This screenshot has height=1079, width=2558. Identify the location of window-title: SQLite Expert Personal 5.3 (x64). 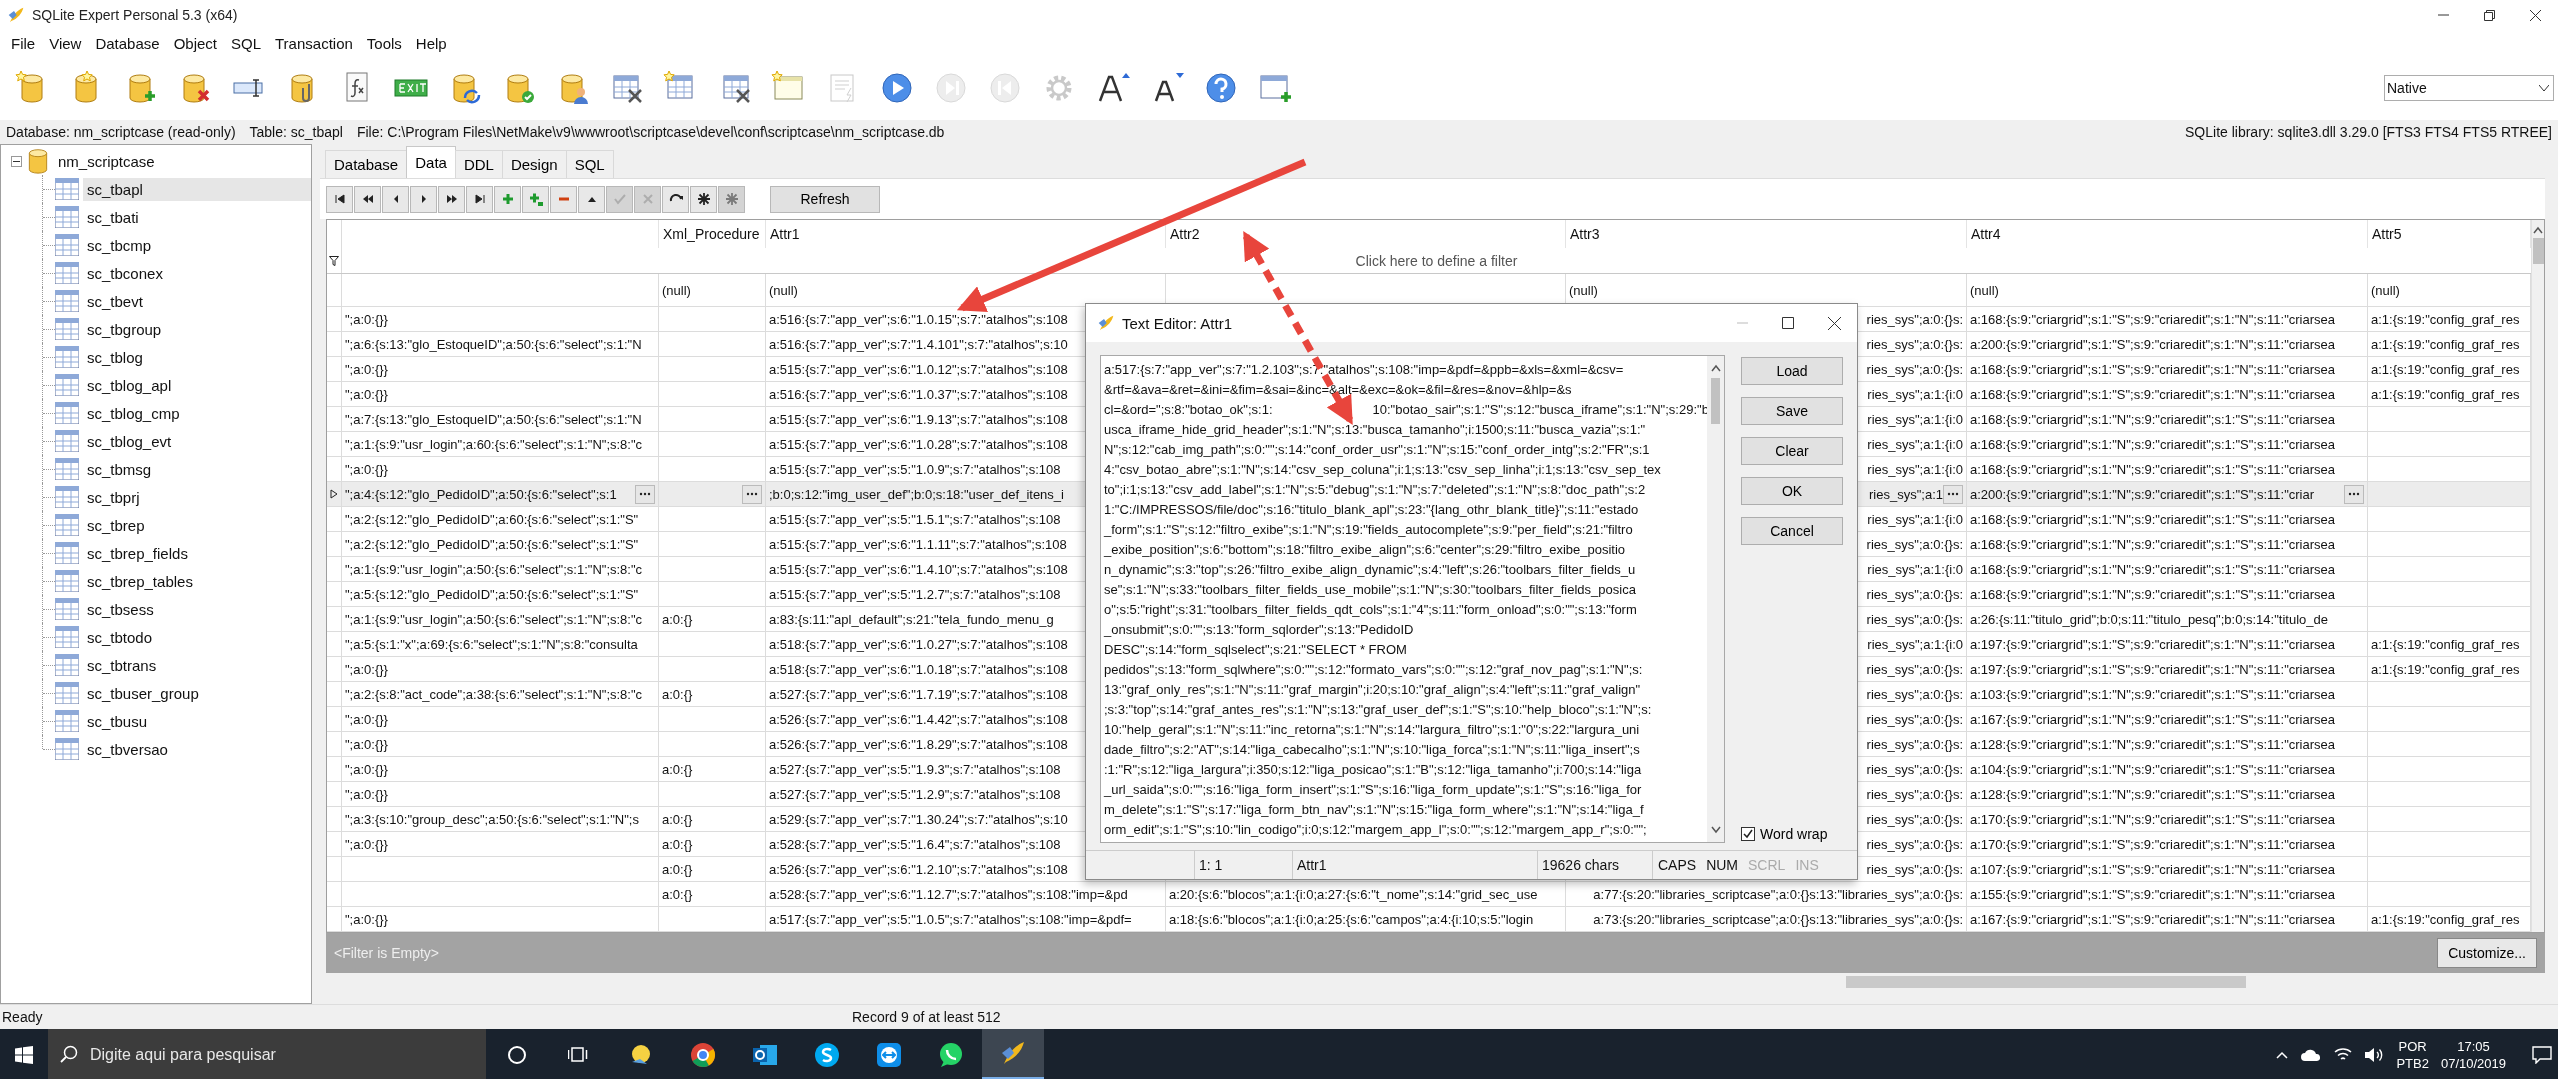
(135, 15).